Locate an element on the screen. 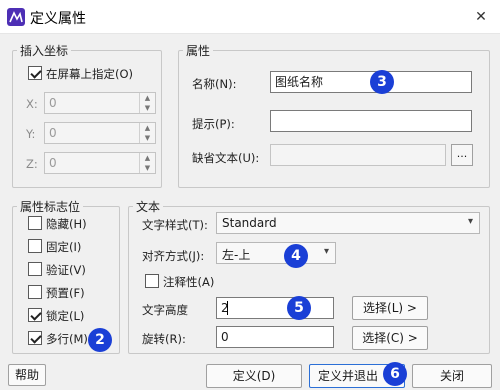 Image resolution: width=500 pixels, height=390 pixels. badge-6: 6 is located at coordinates (395, 374).